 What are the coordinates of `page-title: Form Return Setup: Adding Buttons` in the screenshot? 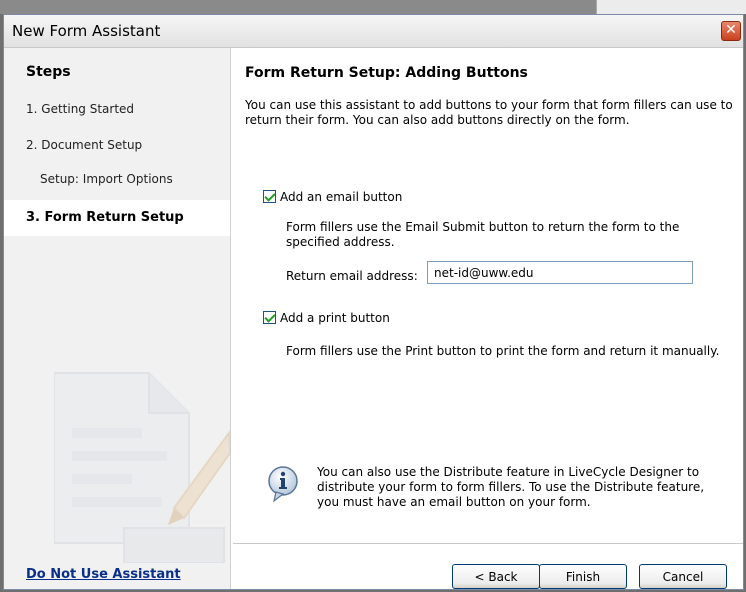 It's located at (386, 73).